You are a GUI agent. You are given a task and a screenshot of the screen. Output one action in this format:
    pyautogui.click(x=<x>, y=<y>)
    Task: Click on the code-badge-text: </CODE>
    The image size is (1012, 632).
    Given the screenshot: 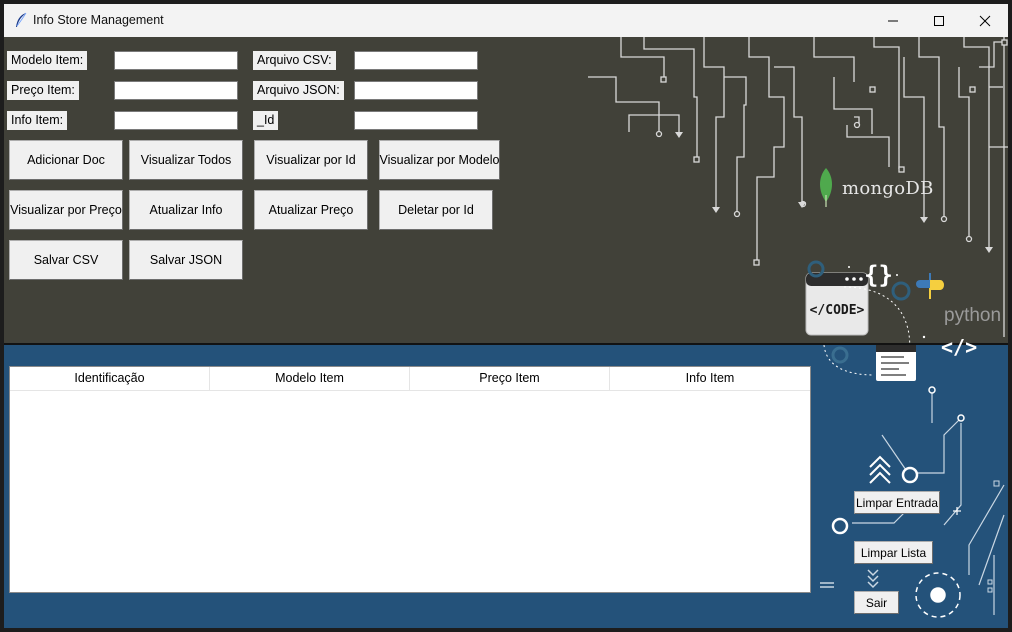 What is the action you would take?
    pyautogui.click(x=837, y=310)
    